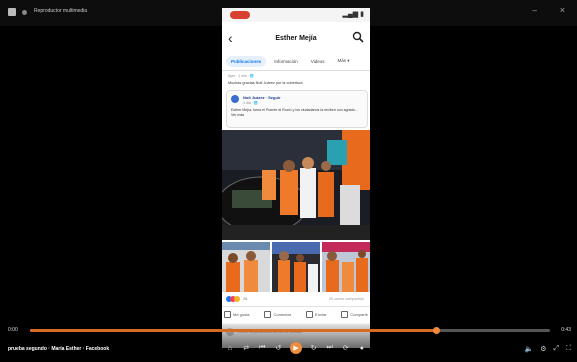 The height and width of the screenshot is (362, 577). What do you see at coordinates (321, 314) in the screenshot?
I see `send-label: Enviar` at bounding box center [321, 314].